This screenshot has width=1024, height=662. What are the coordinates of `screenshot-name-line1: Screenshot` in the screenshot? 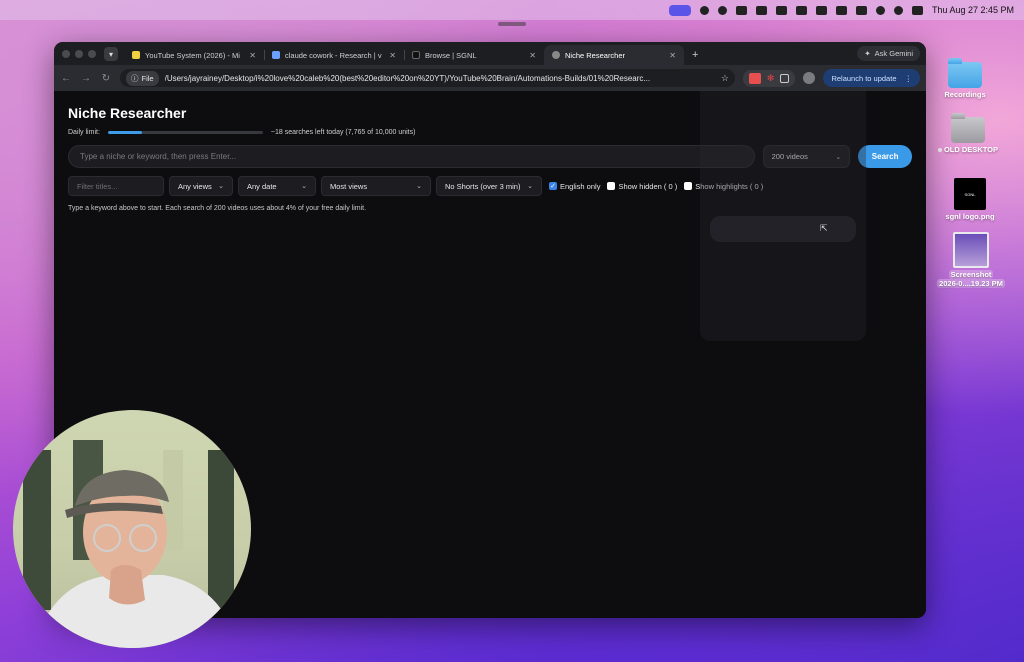 It's located at (971, 274).